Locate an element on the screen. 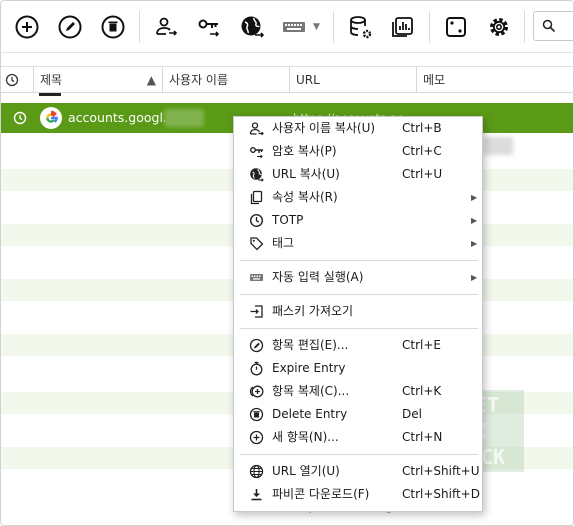  menu-item-shortcut: Ctrl+U is located at coordinates (422, 174).